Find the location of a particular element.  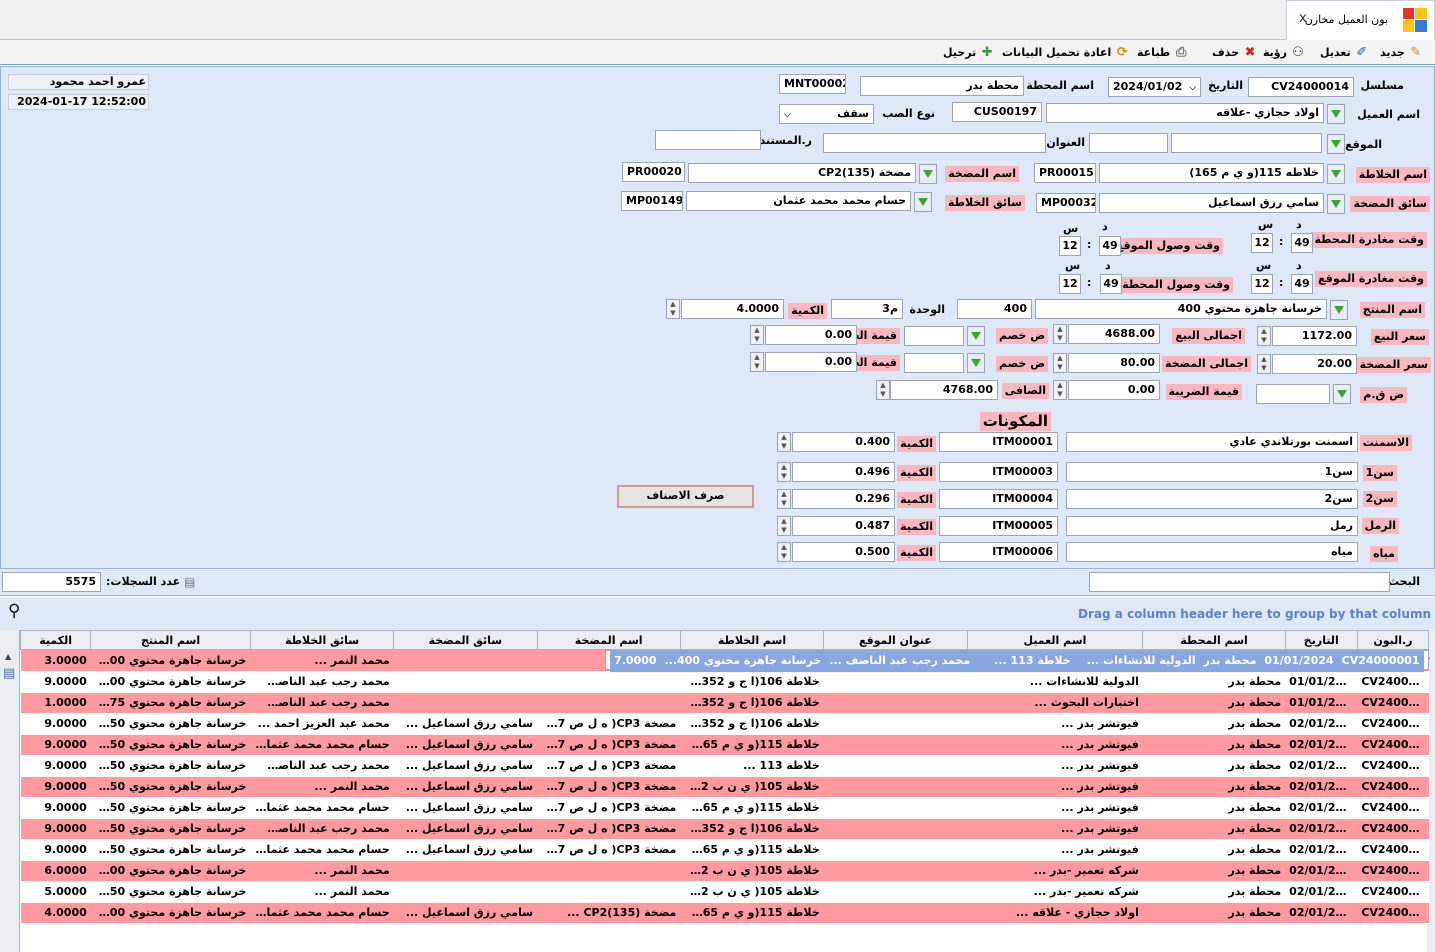

component-name-field: سن2 is located at coordinates (1212, 499).